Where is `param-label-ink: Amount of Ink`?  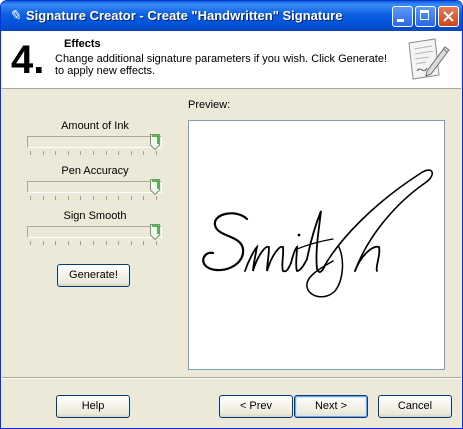
param-label-ink: Amount of Ink is located at coordinates (95, 126).